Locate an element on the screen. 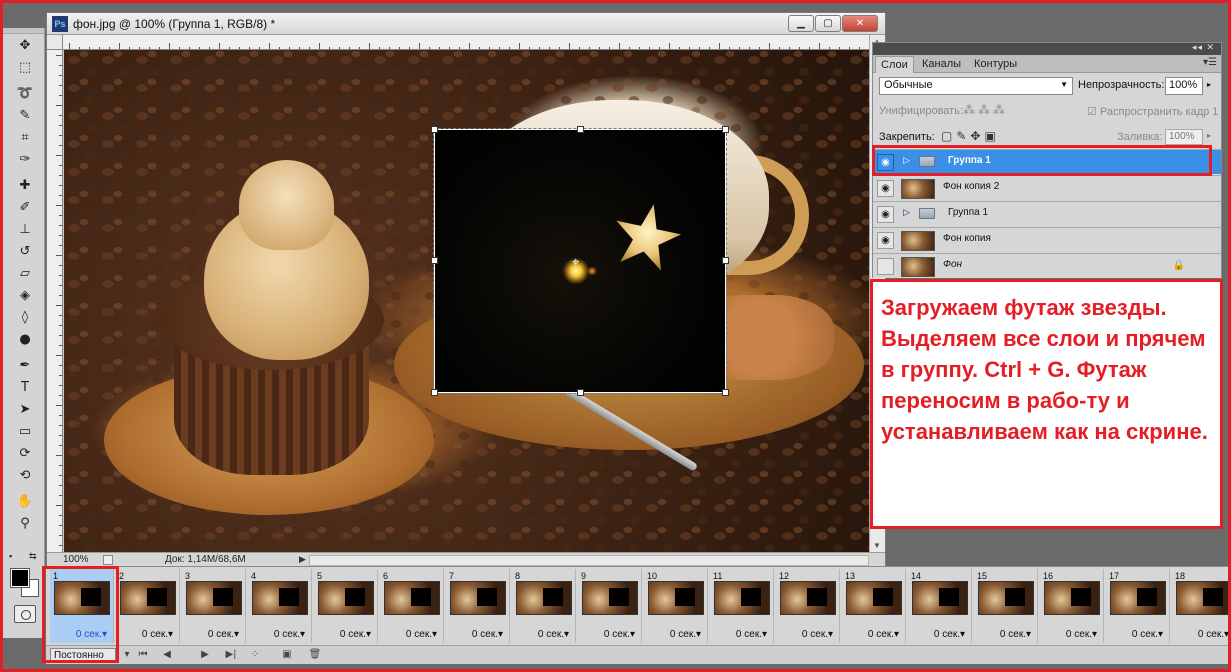  ruler-origin is located at coordinates (55, 42).